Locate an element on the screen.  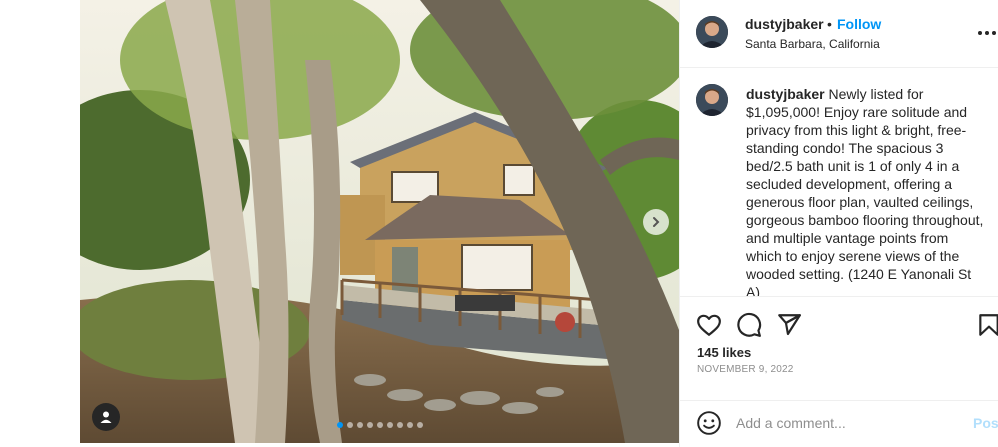
like-count: 145 likes is located at coordinates (724, 352).